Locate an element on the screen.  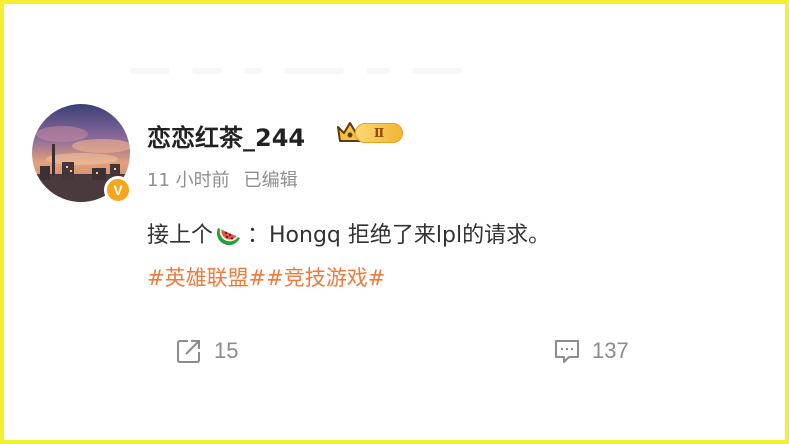
topic-tag-competitive-games: #竞技游戏# is located at coordinates (325, 277).